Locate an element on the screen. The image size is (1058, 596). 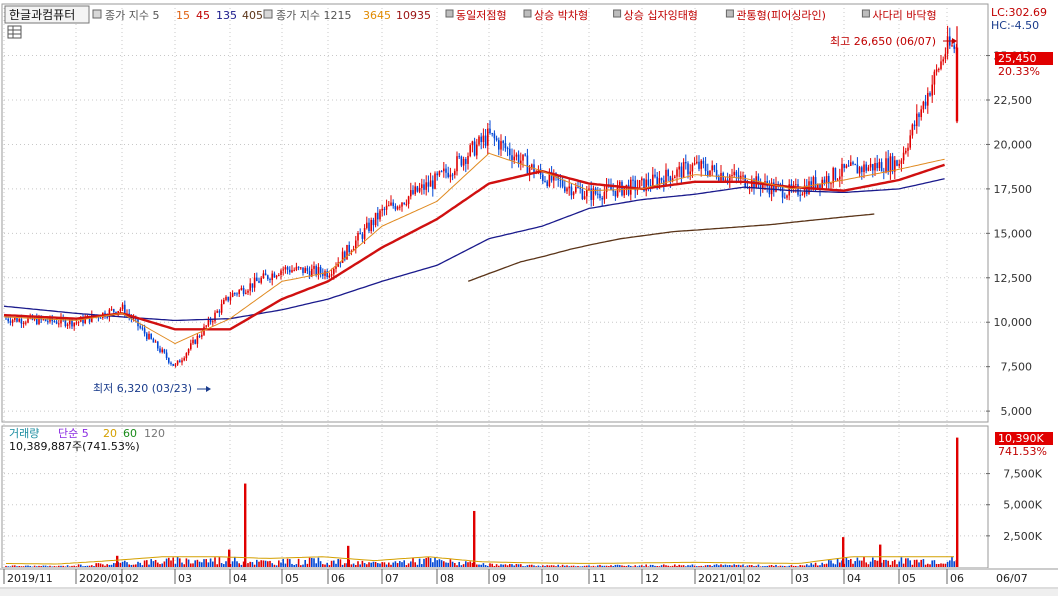
x-tick-label: 2021/01 is located at coordinates (721, 578).